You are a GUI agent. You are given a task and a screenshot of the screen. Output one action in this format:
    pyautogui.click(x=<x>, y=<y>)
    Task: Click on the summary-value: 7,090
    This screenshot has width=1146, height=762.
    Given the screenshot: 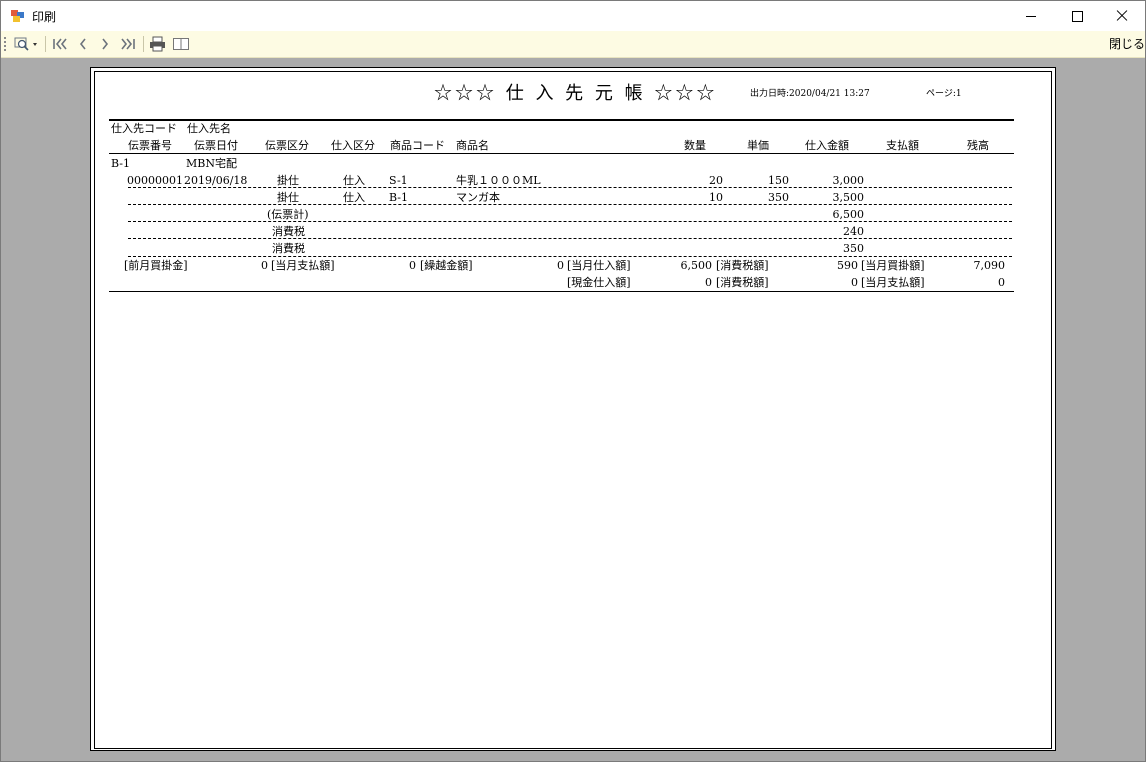 What is the action you would take?
    pyautogui.click(x=989, y=265)
    